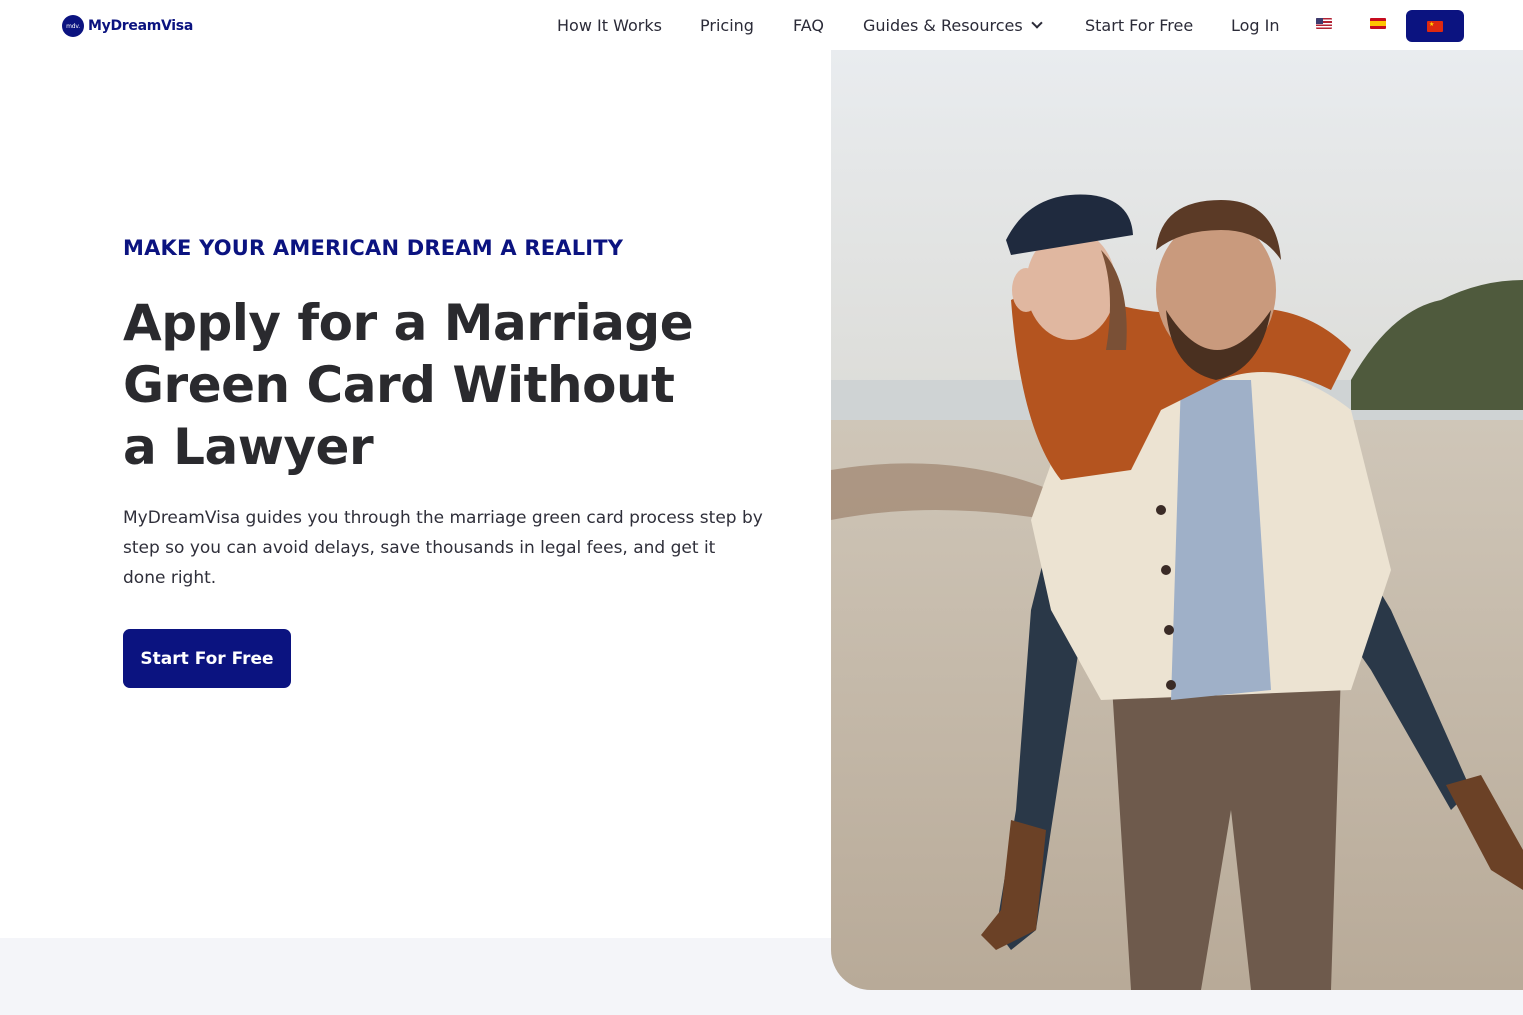  I want to click on nav-guides-dropdown: Guides & Resources, so click(953, 25).